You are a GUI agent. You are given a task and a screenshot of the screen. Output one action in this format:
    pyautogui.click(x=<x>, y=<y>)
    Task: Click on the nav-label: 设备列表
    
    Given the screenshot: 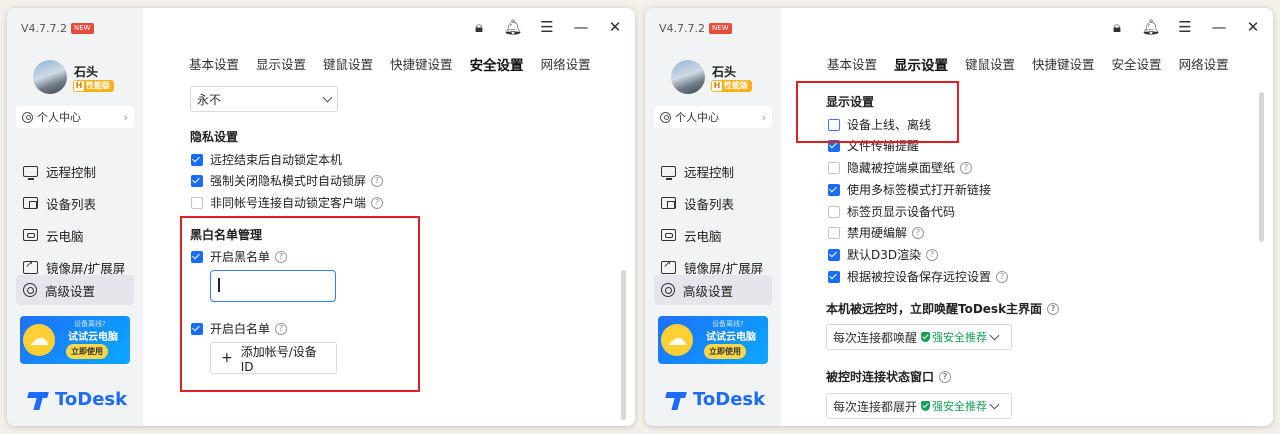 What is the action you would take?
    pyautogui.click(x=71, y=204)
    